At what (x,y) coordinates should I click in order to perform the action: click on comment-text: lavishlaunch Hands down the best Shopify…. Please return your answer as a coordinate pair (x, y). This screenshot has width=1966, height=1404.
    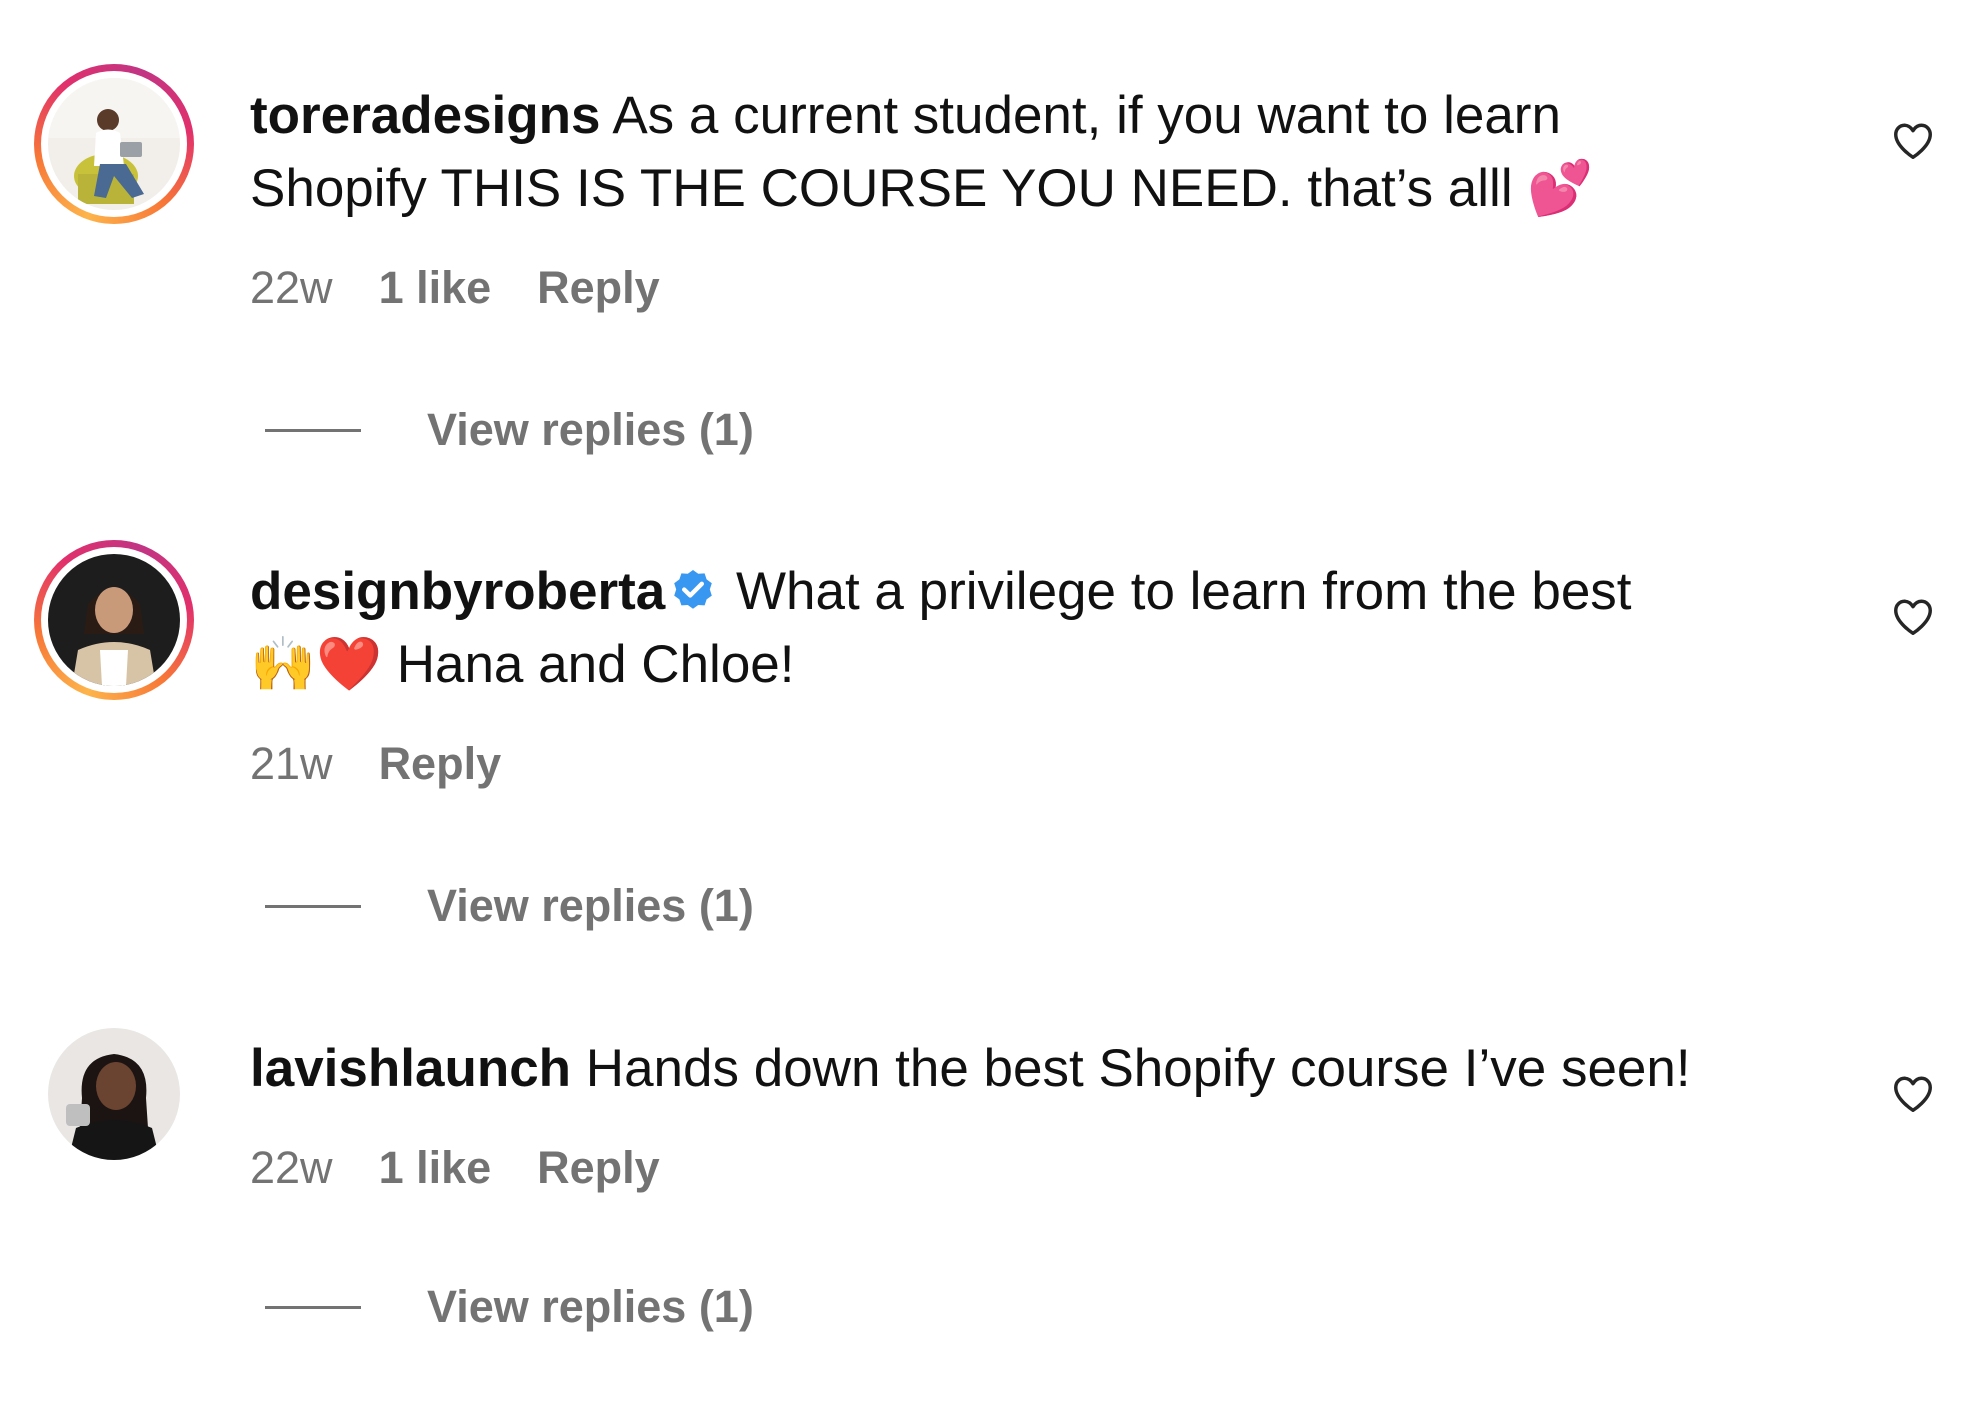
    Looking at the image, I should click on (1035, 1068).